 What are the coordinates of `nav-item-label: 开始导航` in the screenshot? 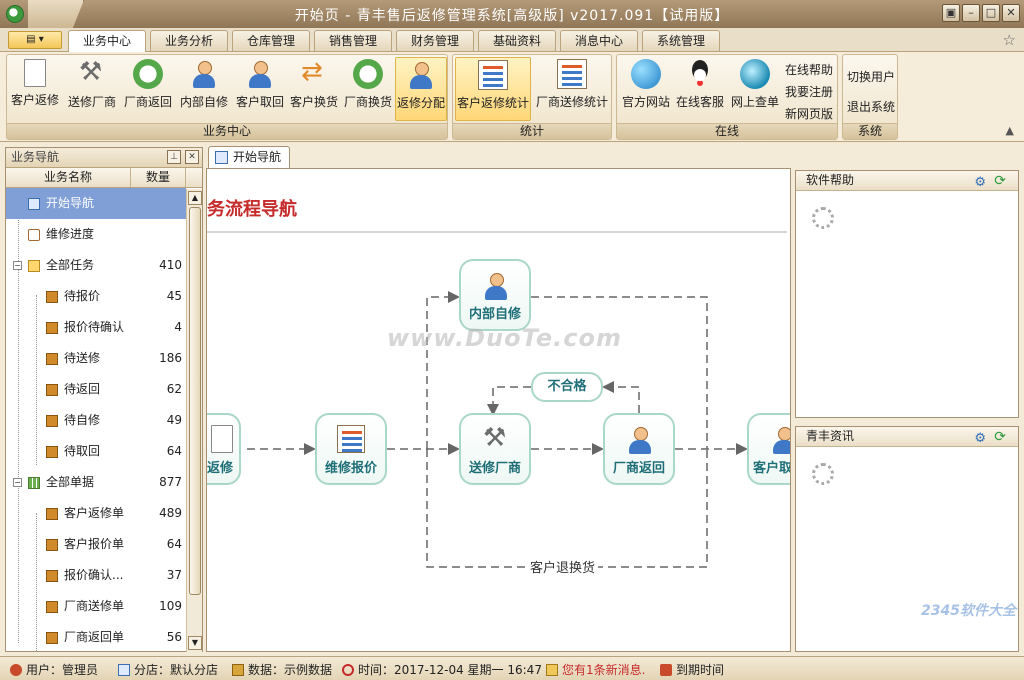 It's located at (70, 203).